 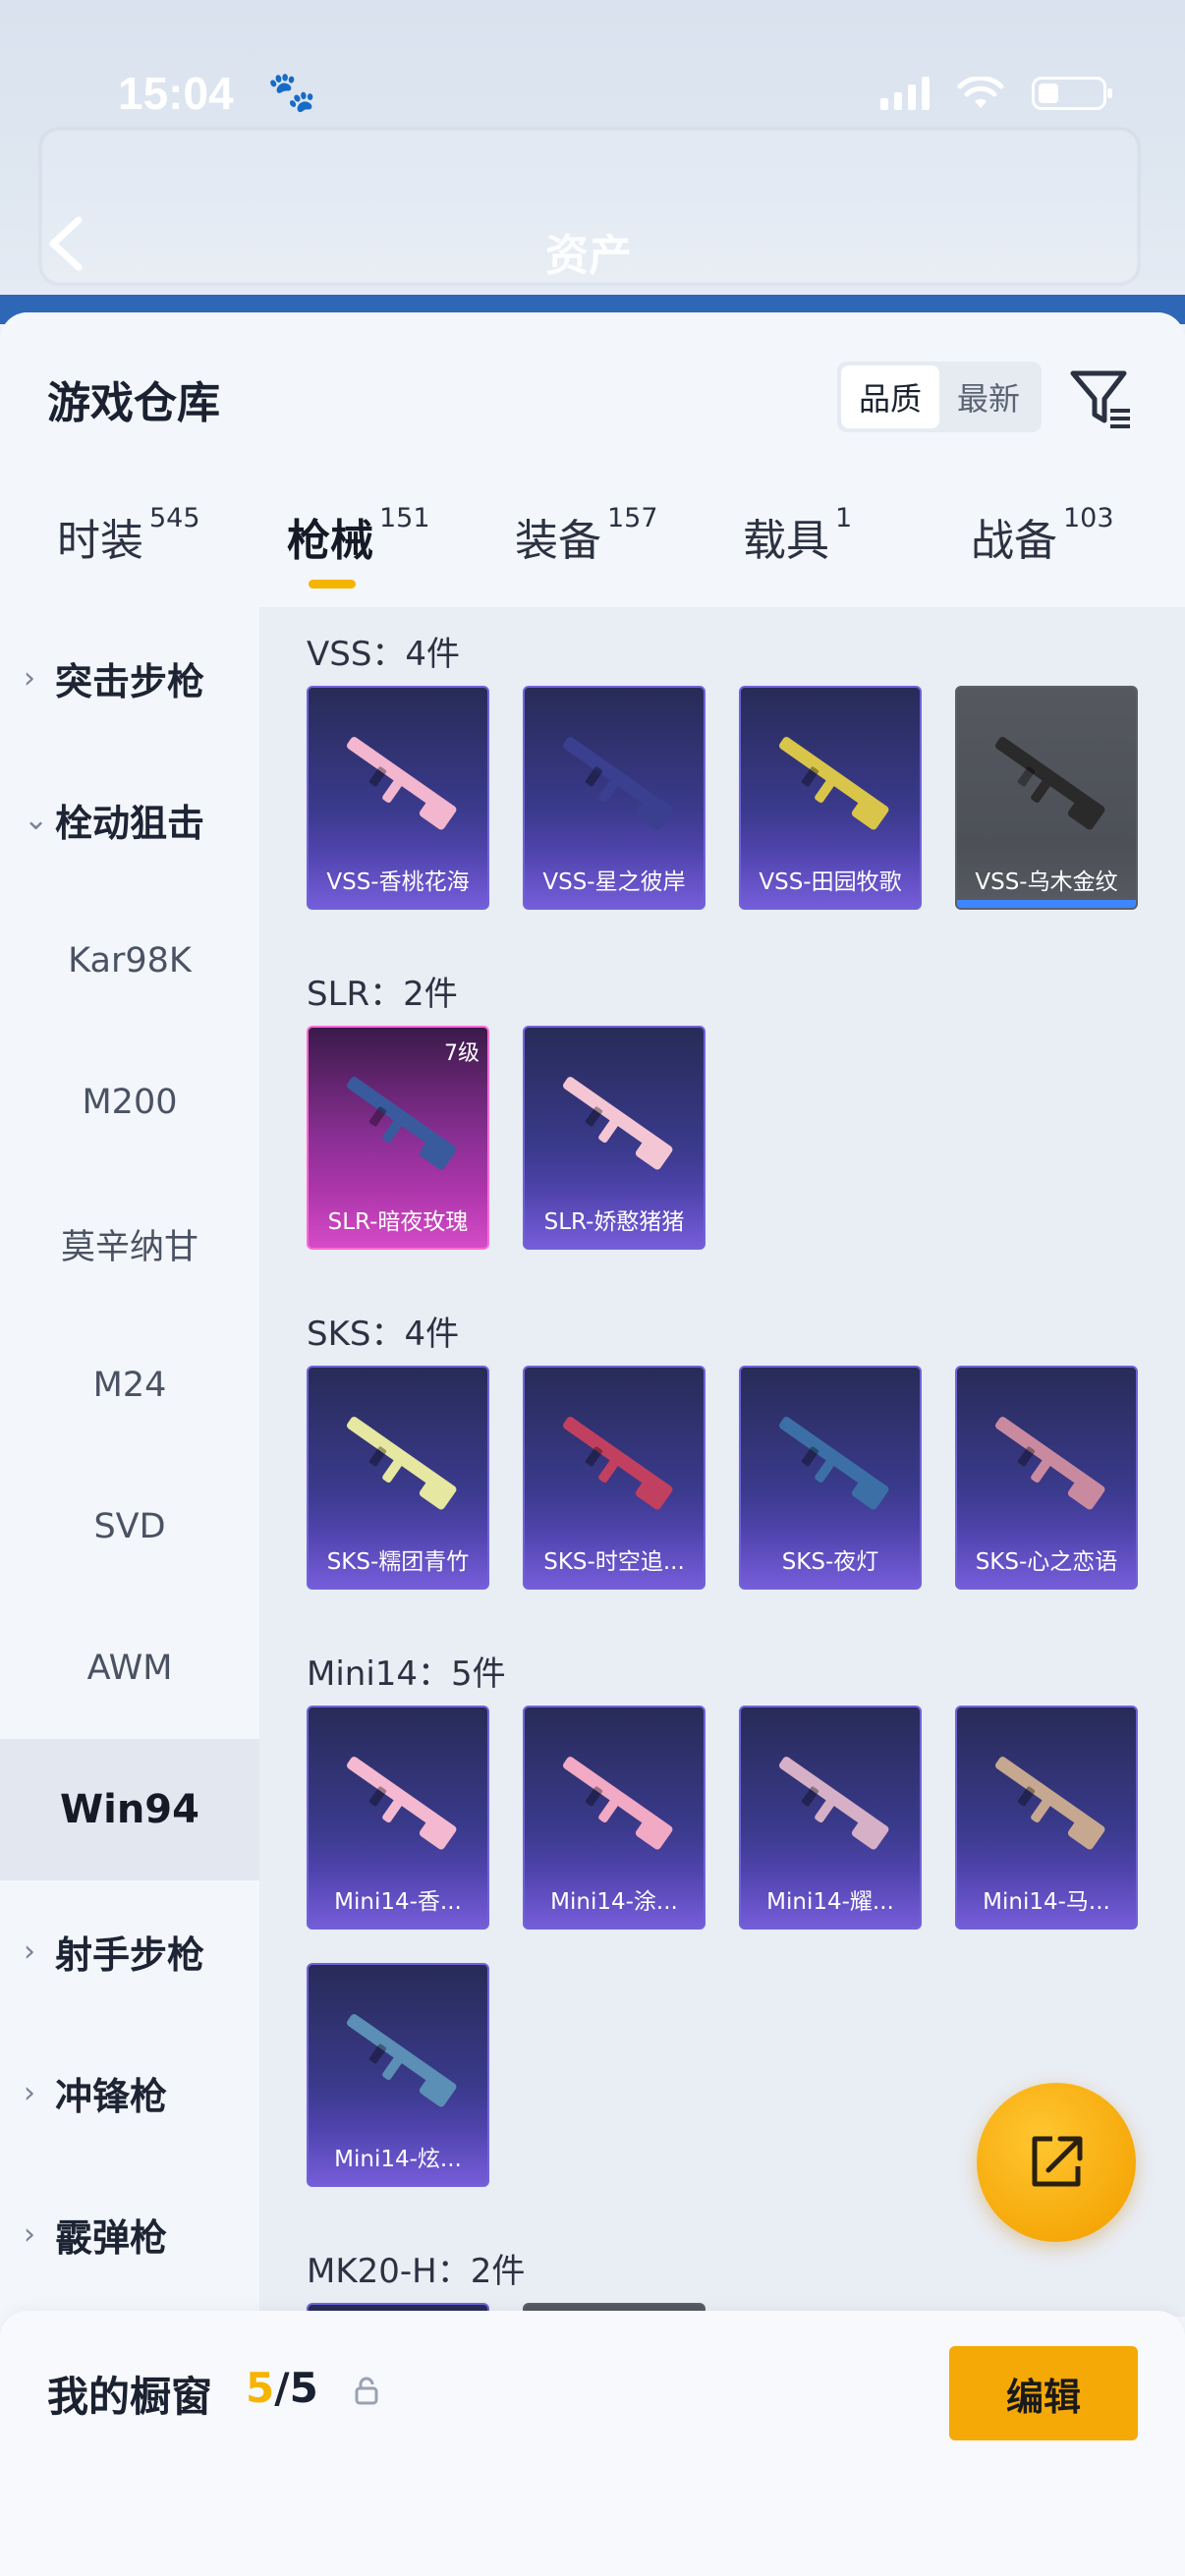 What do you see at coordinates (383, 994) in the screenshot?
I see `section-title: SLR：2件` at bounding box center [383, 994].